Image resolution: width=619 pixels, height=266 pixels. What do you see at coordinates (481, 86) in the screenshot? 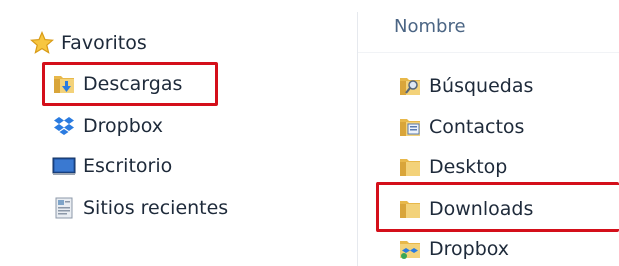
I see `file-item-label: Búsquedas` at bounding box center [481, 86].